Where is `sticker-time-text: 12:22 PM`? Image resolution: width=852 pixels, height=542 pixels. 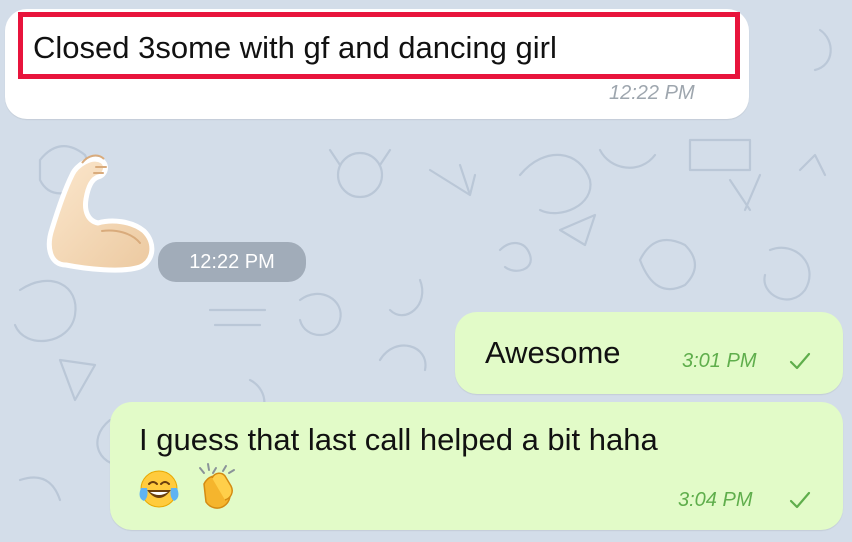 sticker-time-text: 12:22 PM is located at coordinates (232, 262).